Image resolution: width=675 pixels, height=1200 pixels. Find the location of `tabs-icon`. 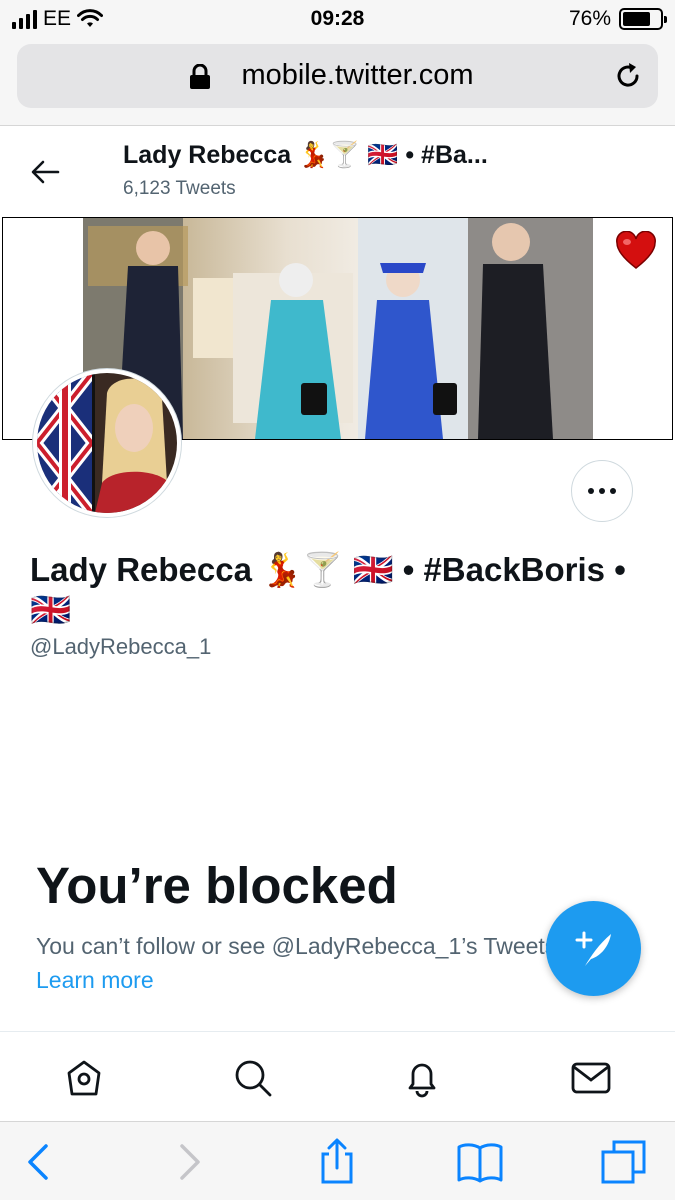

tabs-icon is located at coordinates (624, 1162).